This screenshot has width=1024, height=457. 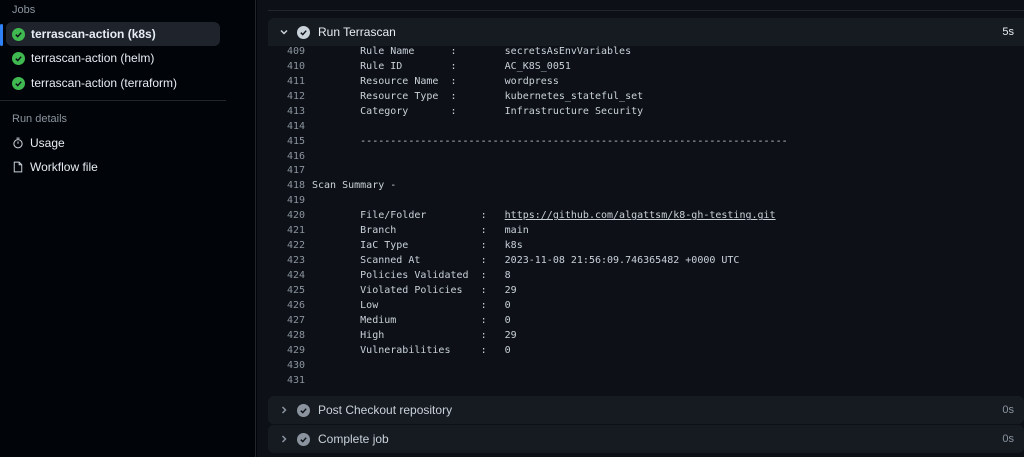 What do you see at coordinates (385, 410) in the screenshot?
I see `step-name: Post Checkout repository` at bounding box center [385, 410].